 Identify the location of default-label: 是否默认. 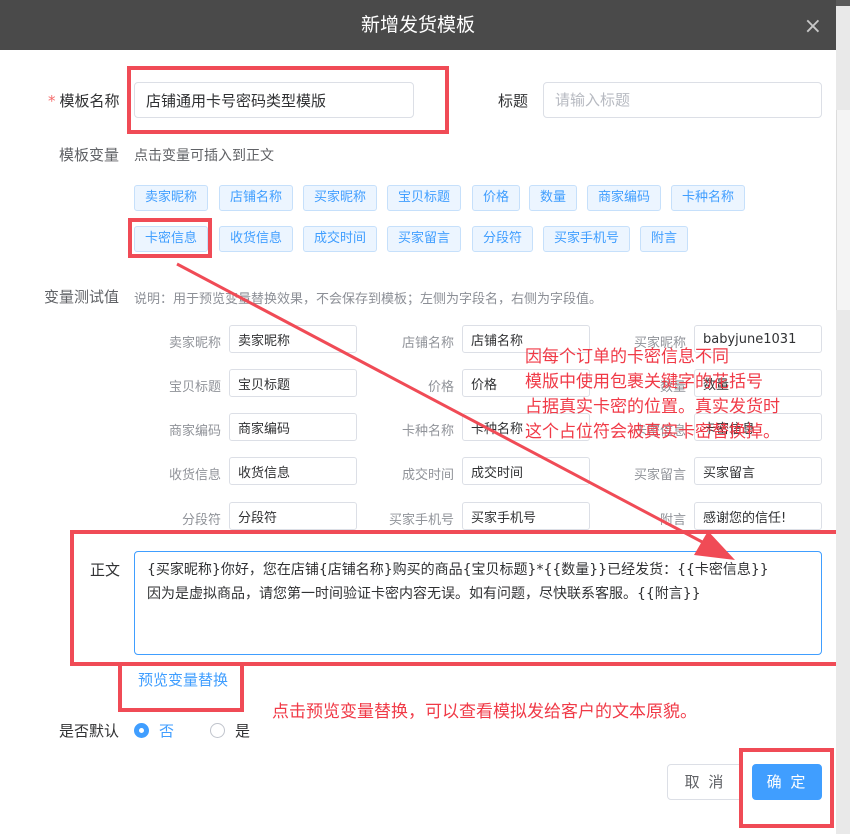
(89, 731).